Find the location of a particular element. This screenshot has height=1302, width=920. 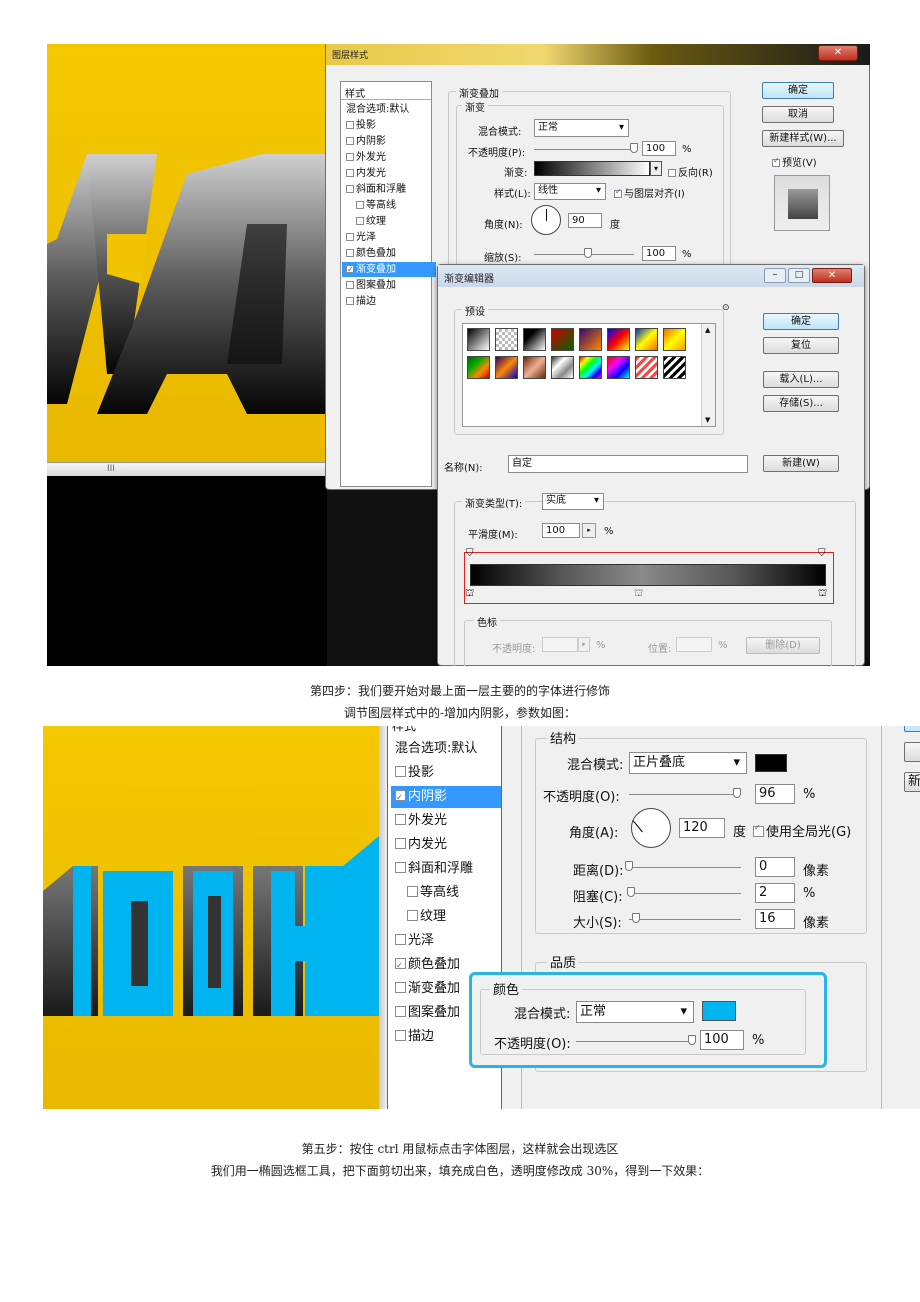

smoothness-input: 100 is located at coordinates (561, 530).